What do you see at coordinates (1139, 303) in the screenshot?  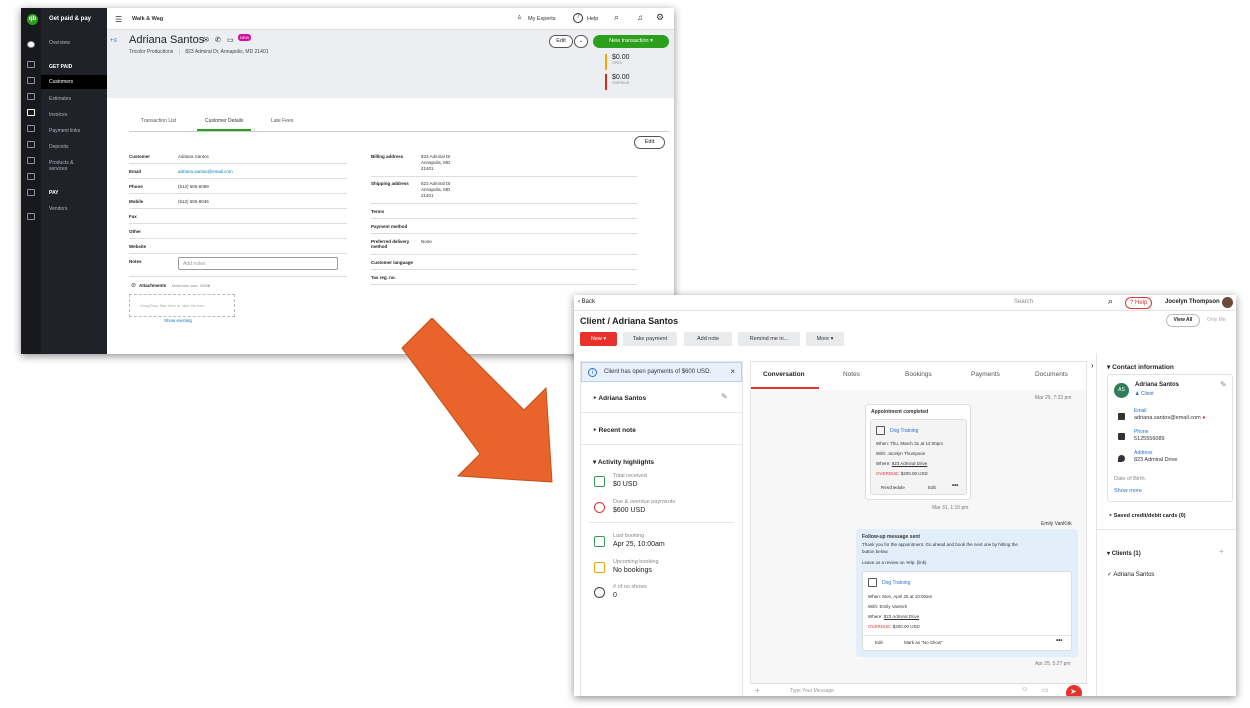 I see `help-button: ? Help` at bounding box center [1139, 303].